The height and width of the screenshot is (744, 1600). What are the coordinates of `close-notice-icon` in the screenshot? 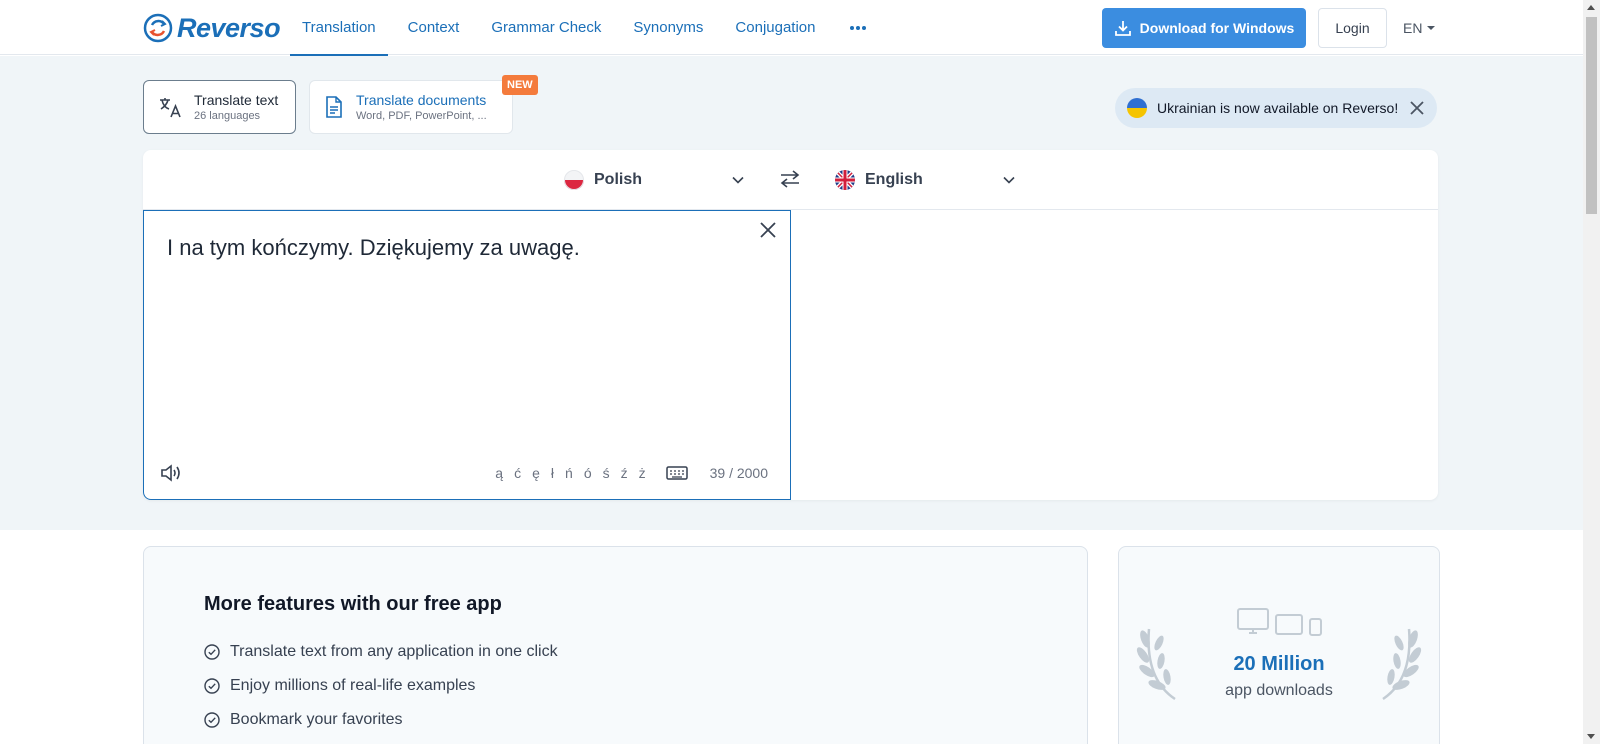 It's located at (1417, 108).